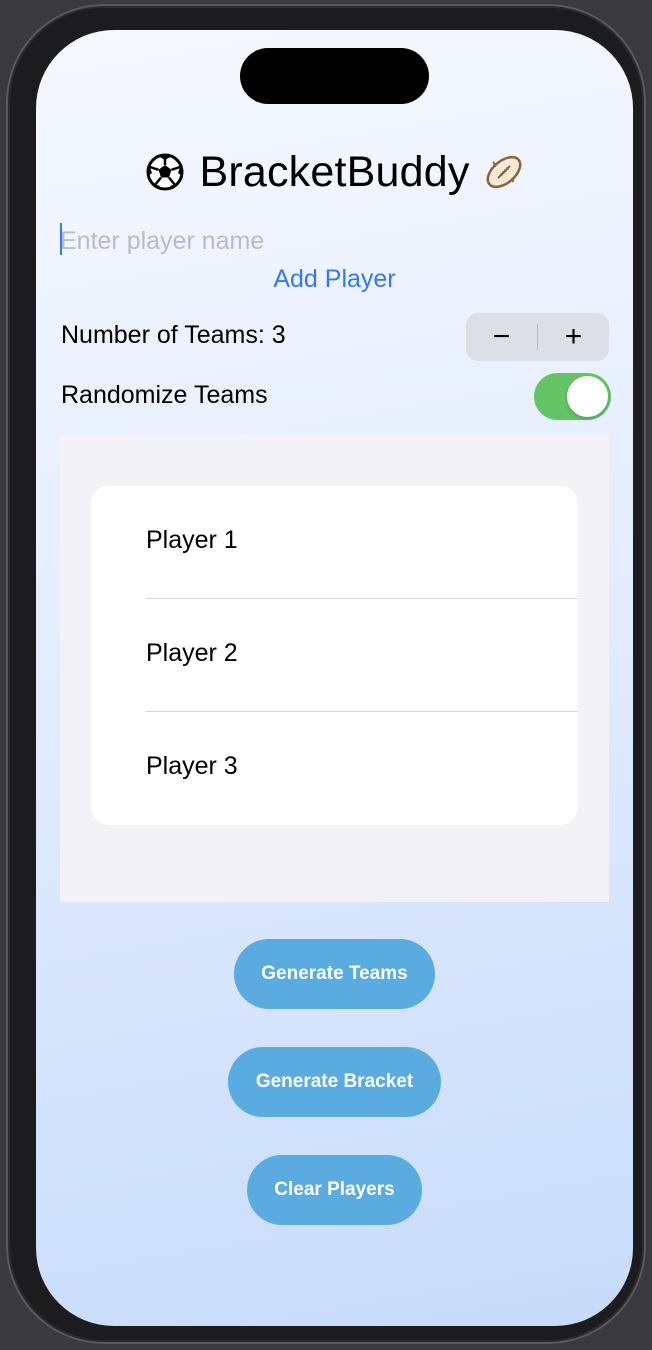  I want to click on american-football-icon, so click(504, 172).